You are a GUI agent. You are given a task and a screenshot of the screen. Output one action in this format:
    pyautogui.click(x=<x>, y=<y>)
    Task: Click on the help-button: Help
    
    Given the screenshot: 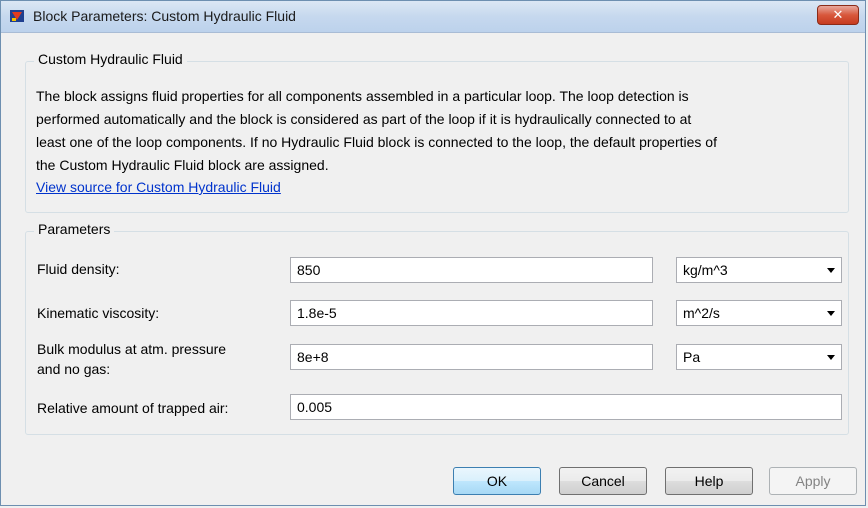 What is the action you would take?
    pyautogui.click(x=709, y=481)
    